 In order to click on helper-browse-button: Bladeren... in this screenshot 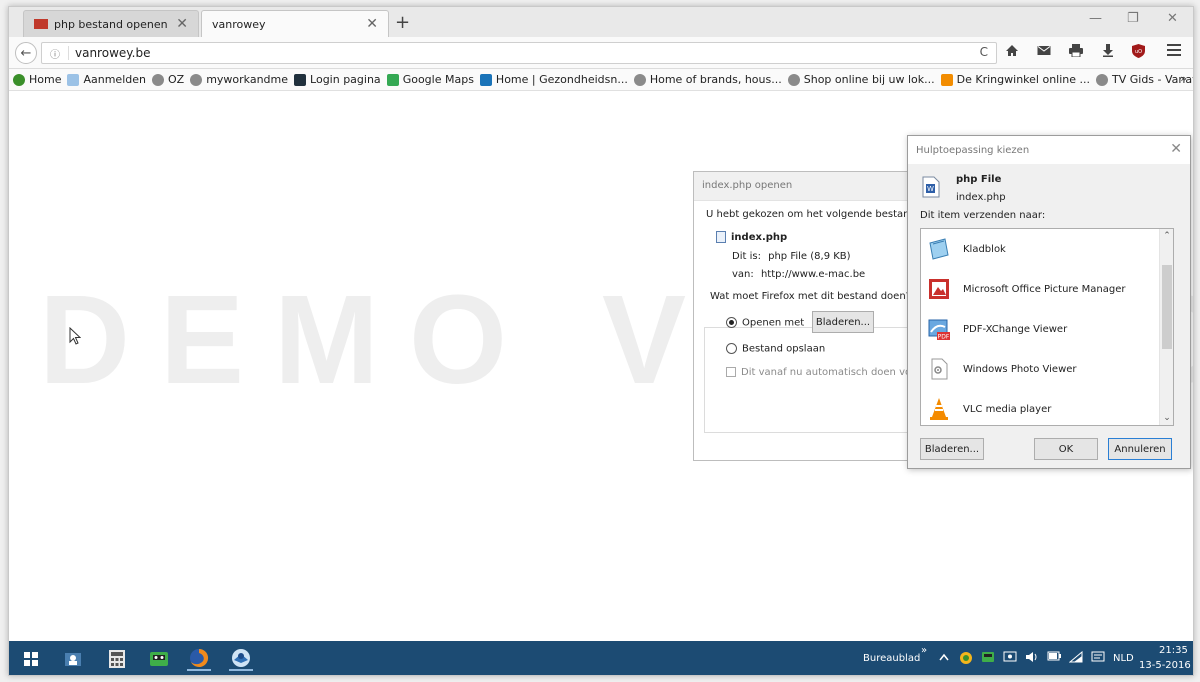, I will do `click(952, 449)`.